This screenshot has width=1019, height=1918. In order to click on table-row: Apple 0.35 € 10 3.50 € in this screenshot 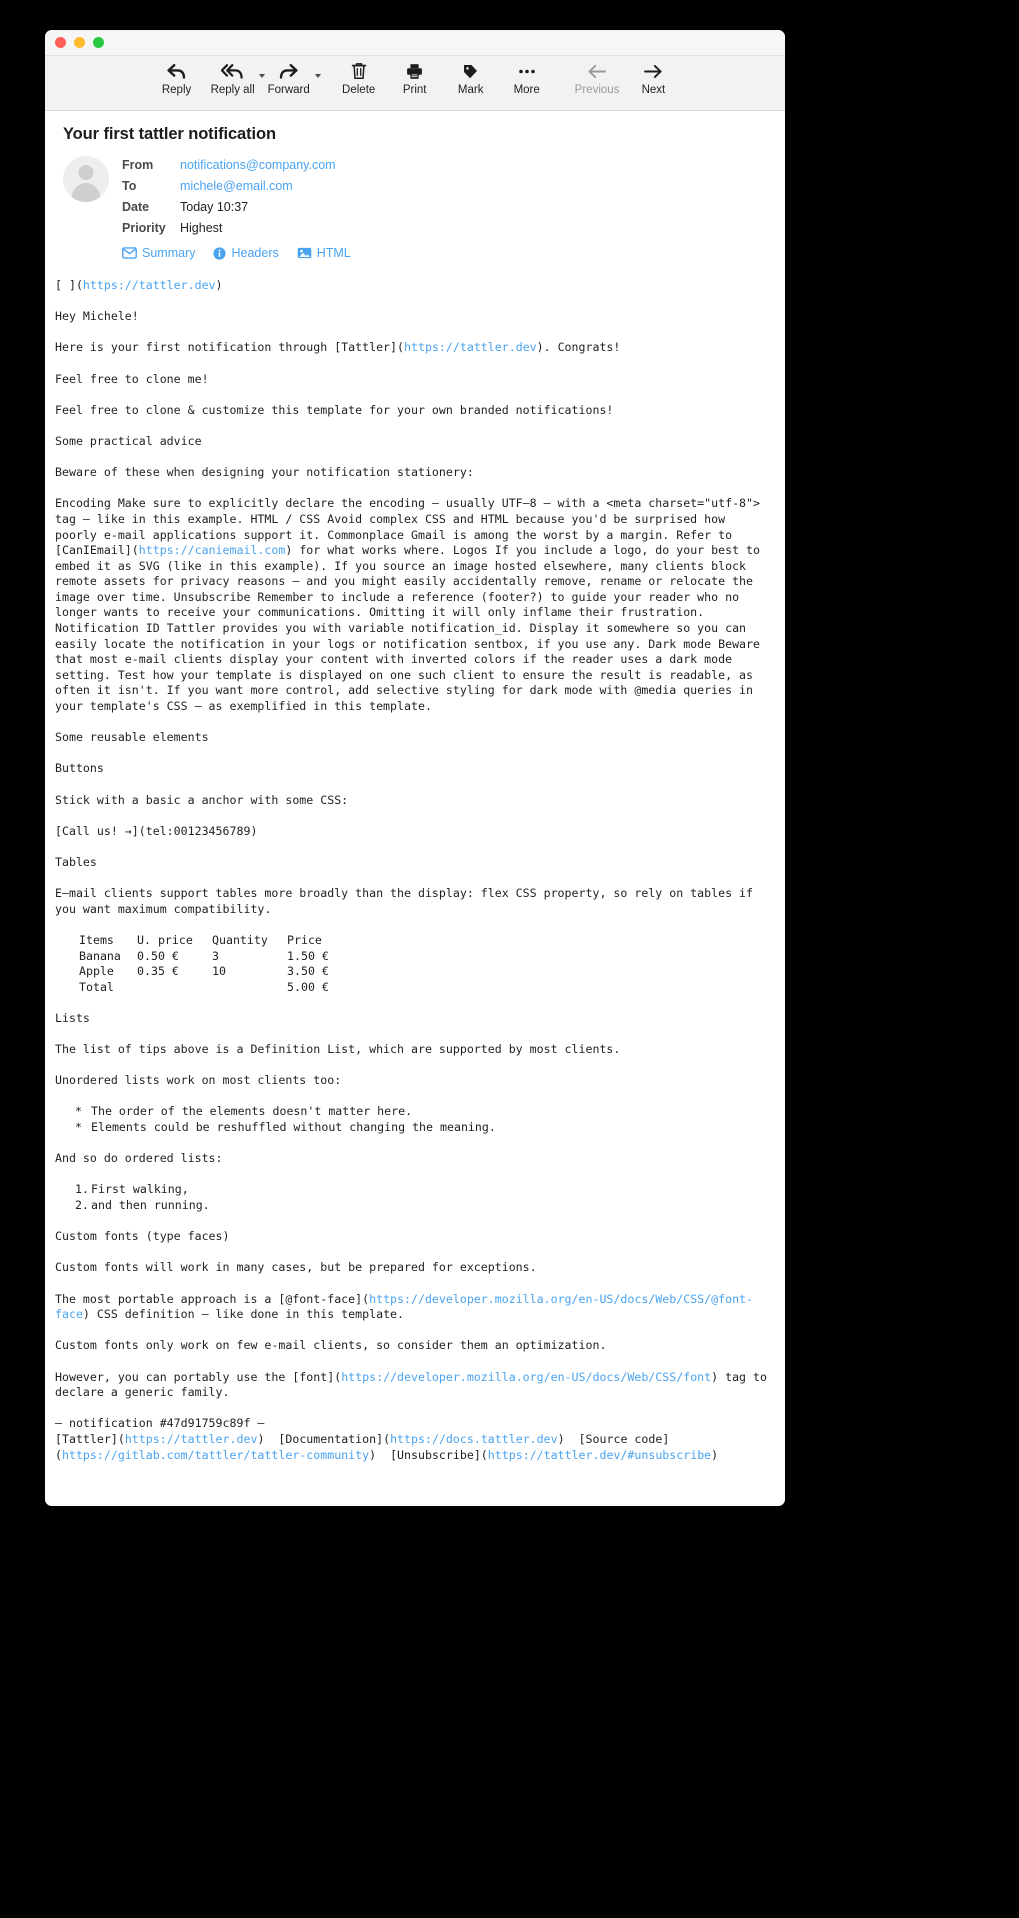, I will do `click(213, 972)`.